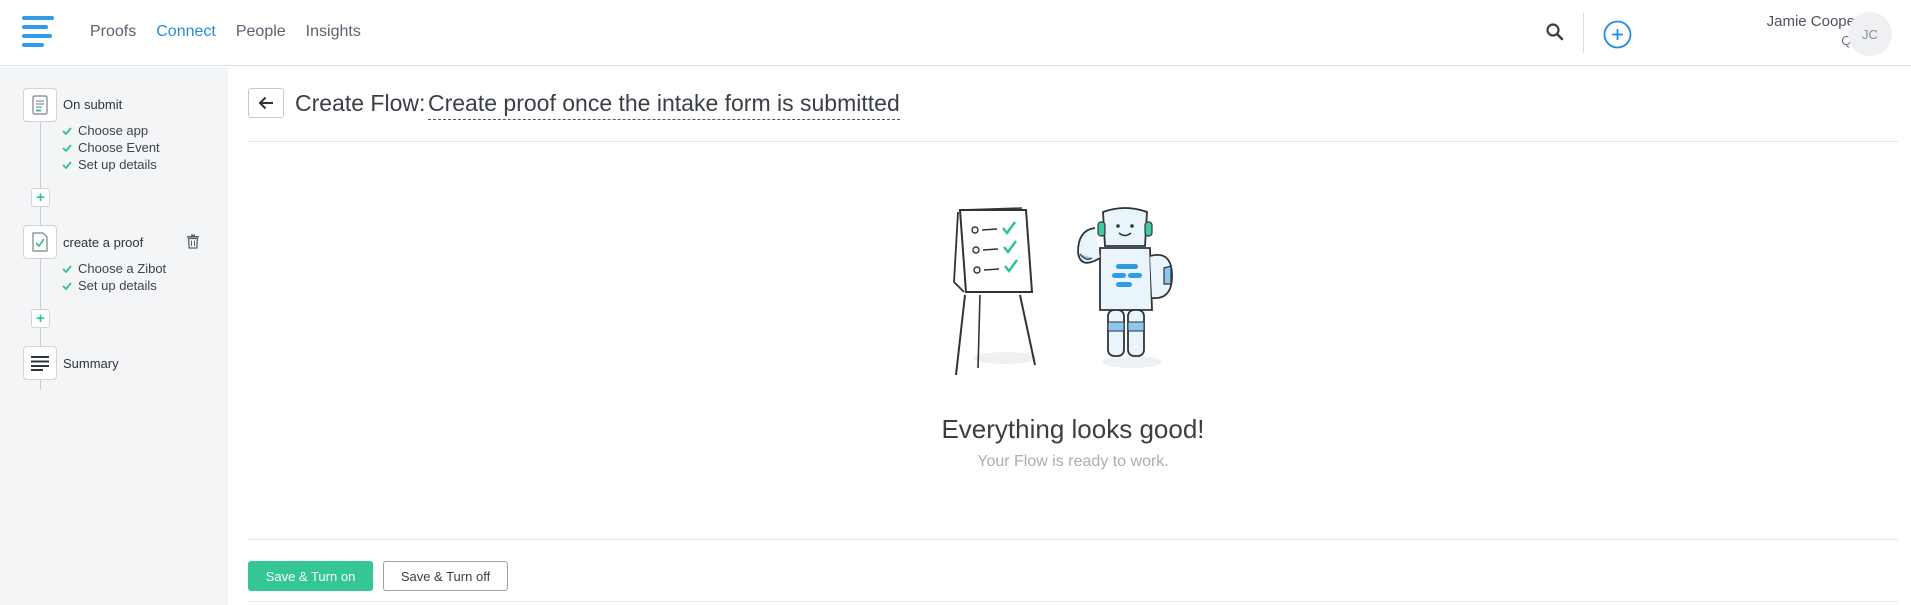 This screenshot has height=605, width=1911. Describe the element at coordinates (1073, 429) in the screenshot. I see `success-title: Everything looks good!` at that location.